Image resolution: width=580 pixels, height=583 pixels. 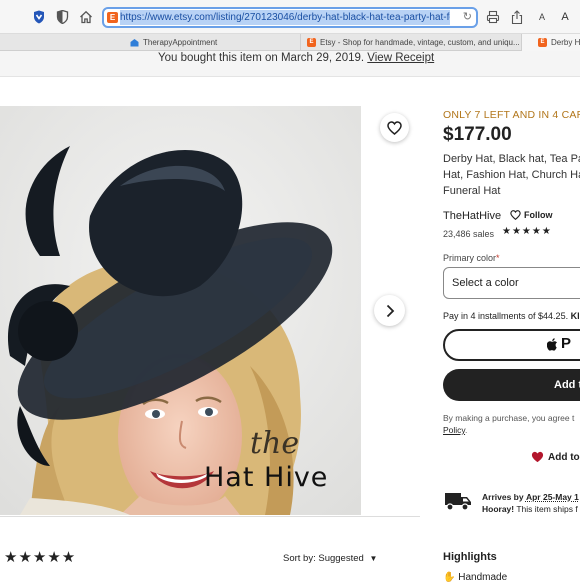 I want to click on add-to-cart-label: Add t, so click(x=567, y=385).